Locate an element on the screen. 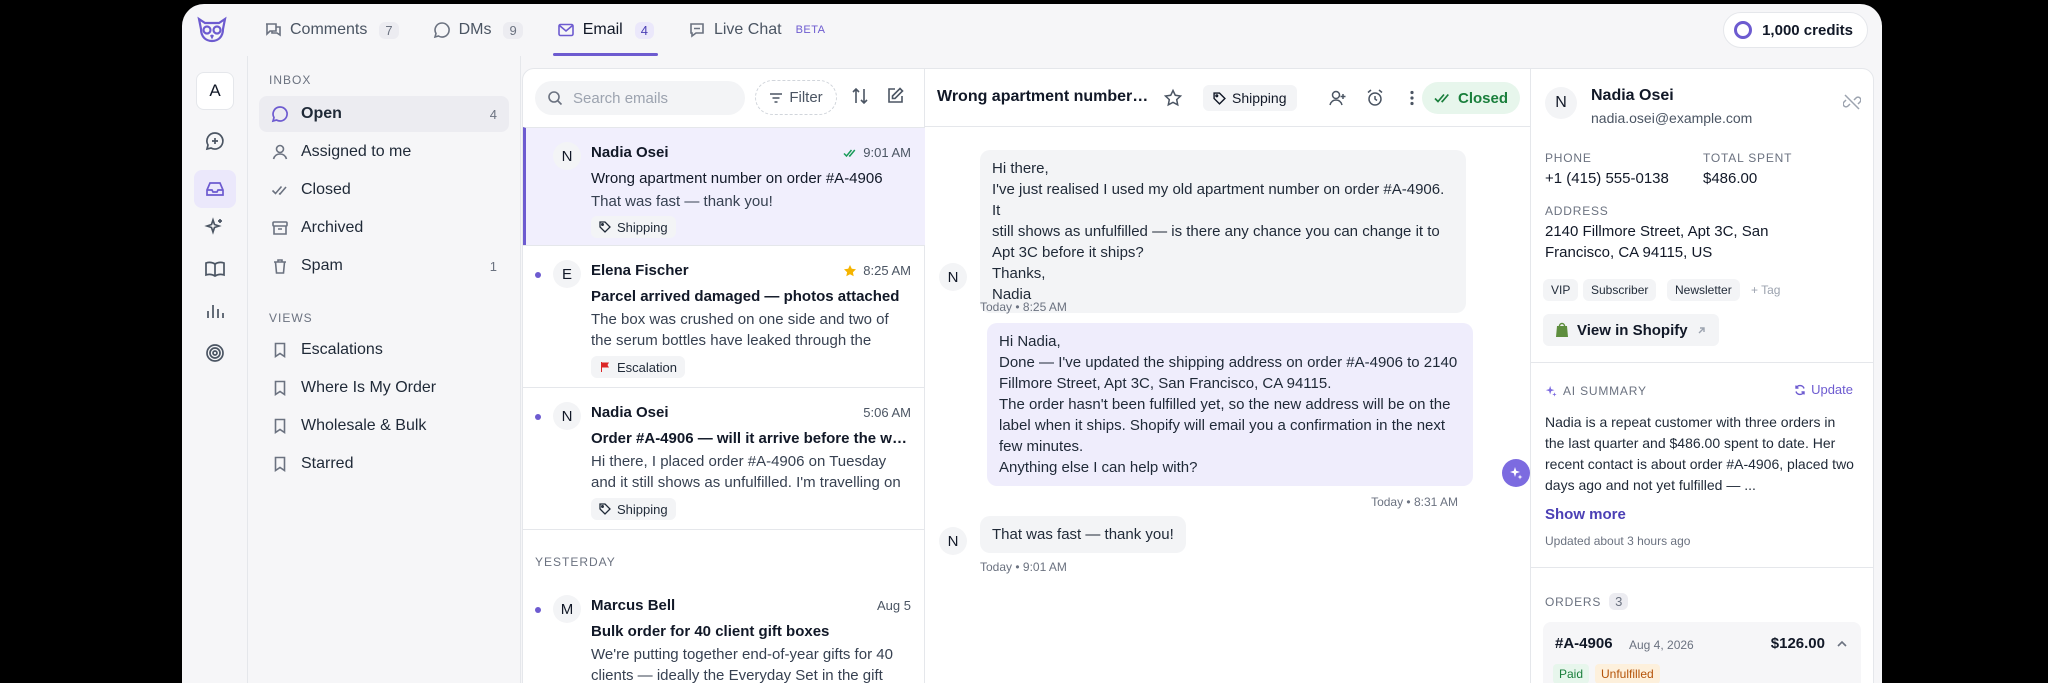 The width and height of the screenshot is (2048, 683). nav-label: Closed is located at coordinates (326, 189).